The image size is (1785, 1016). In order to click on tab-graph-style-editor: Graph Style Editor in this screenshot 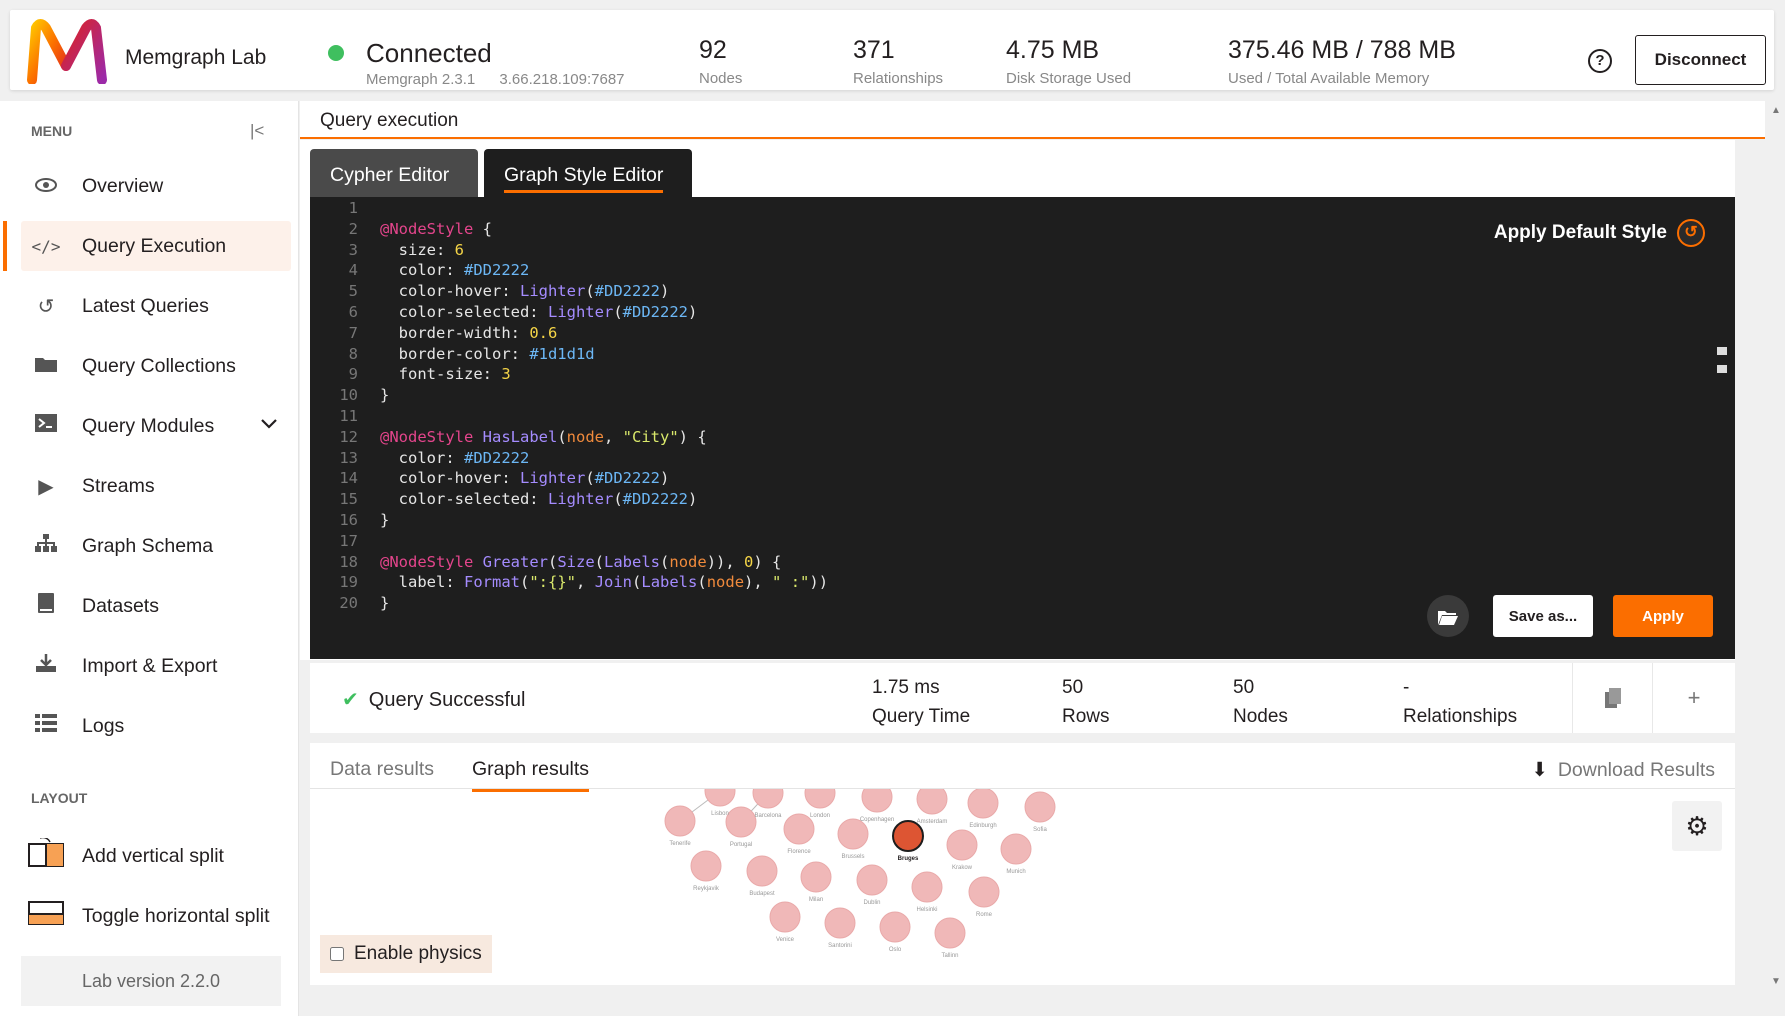, I will do `click(588, 173)`.